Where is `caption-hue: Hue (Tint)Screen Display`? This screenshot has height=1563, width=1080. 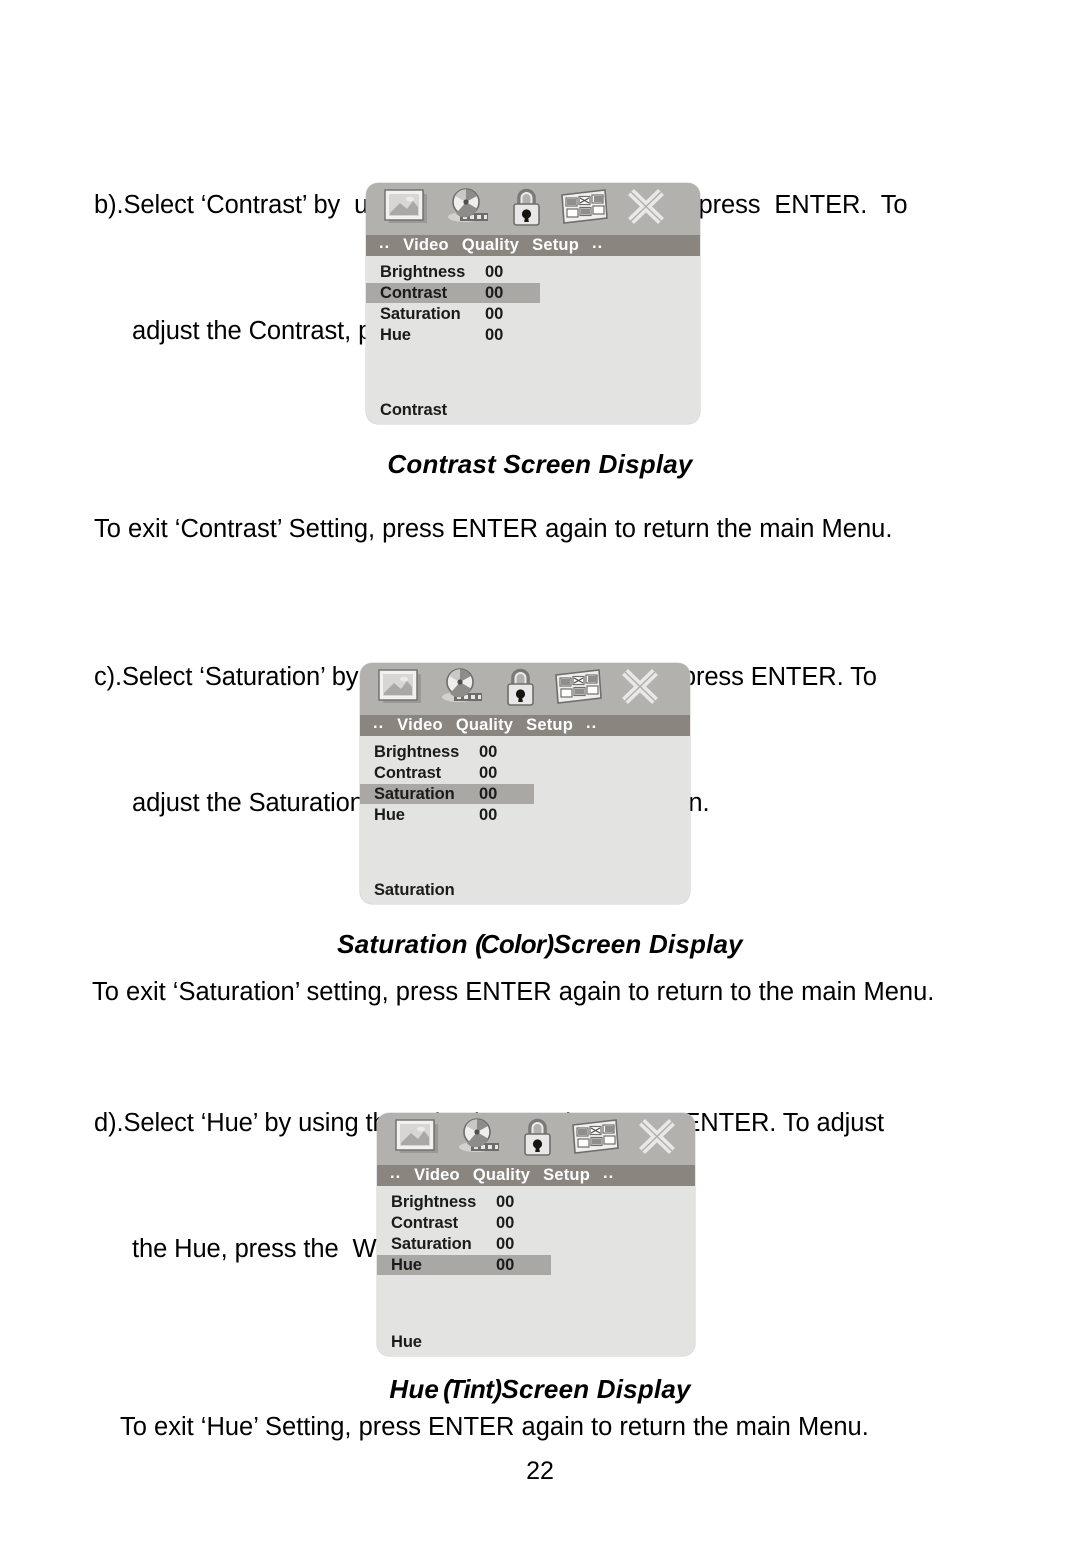
caption-hue: Hue (Tint)Screen Display is located at coordinates (540, 1389).